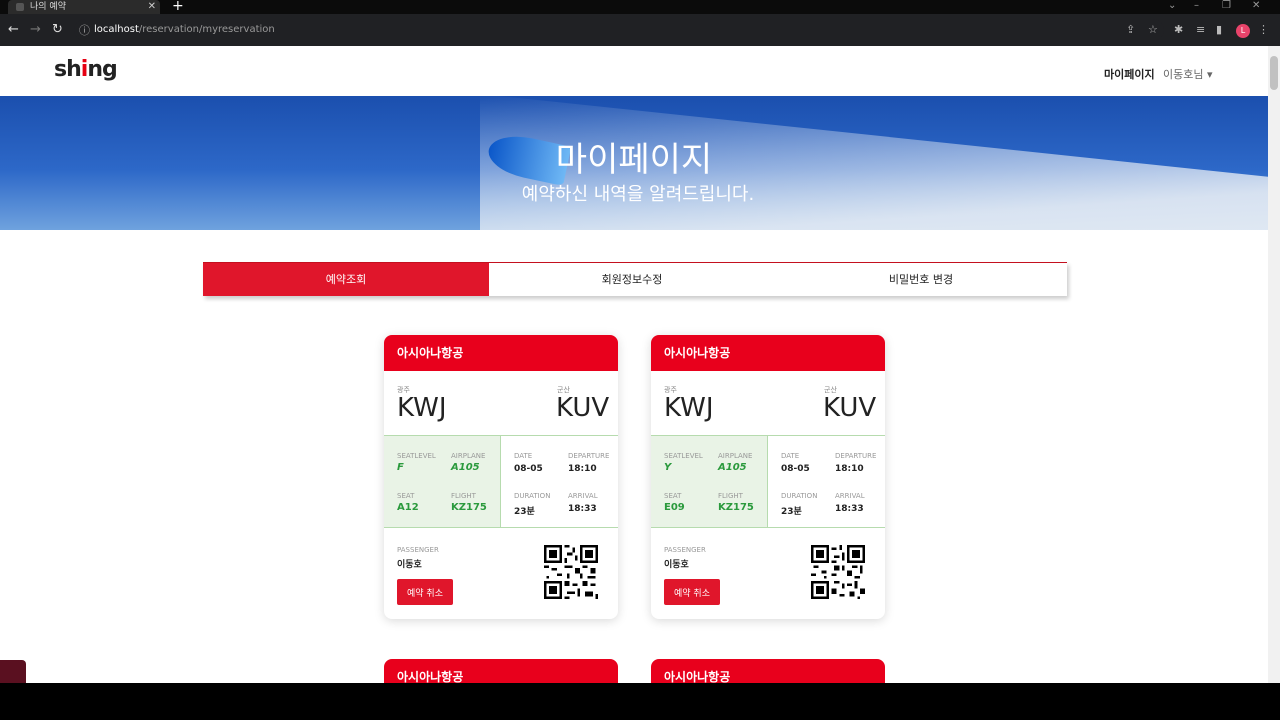 Image resolution: width=1280 pixels, height=720 pixels. What do you see at coordinates (400, 467) in the screenshot?
I see `seatlevel-value: F` at bounding box center [400, 467].